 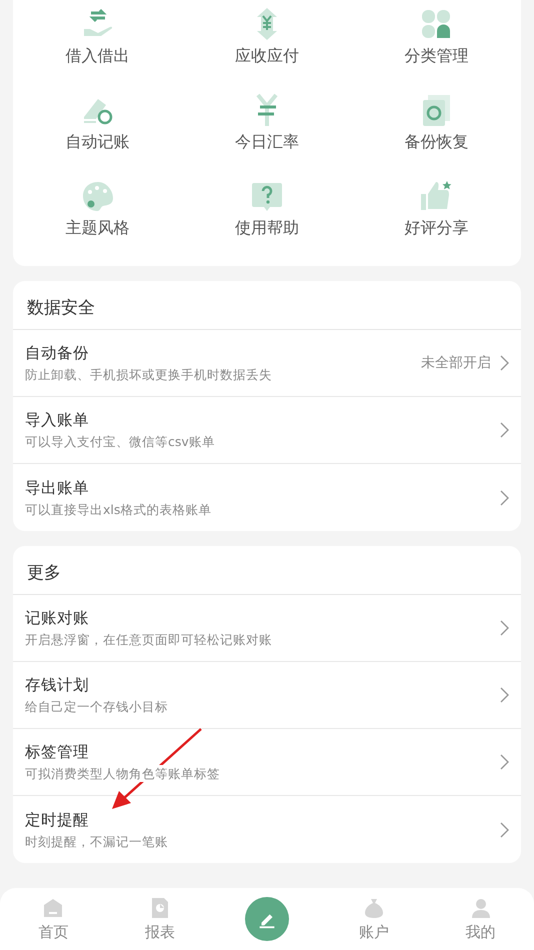 I want to click on status-text: 未全部开启, so click(x=456, y=363).